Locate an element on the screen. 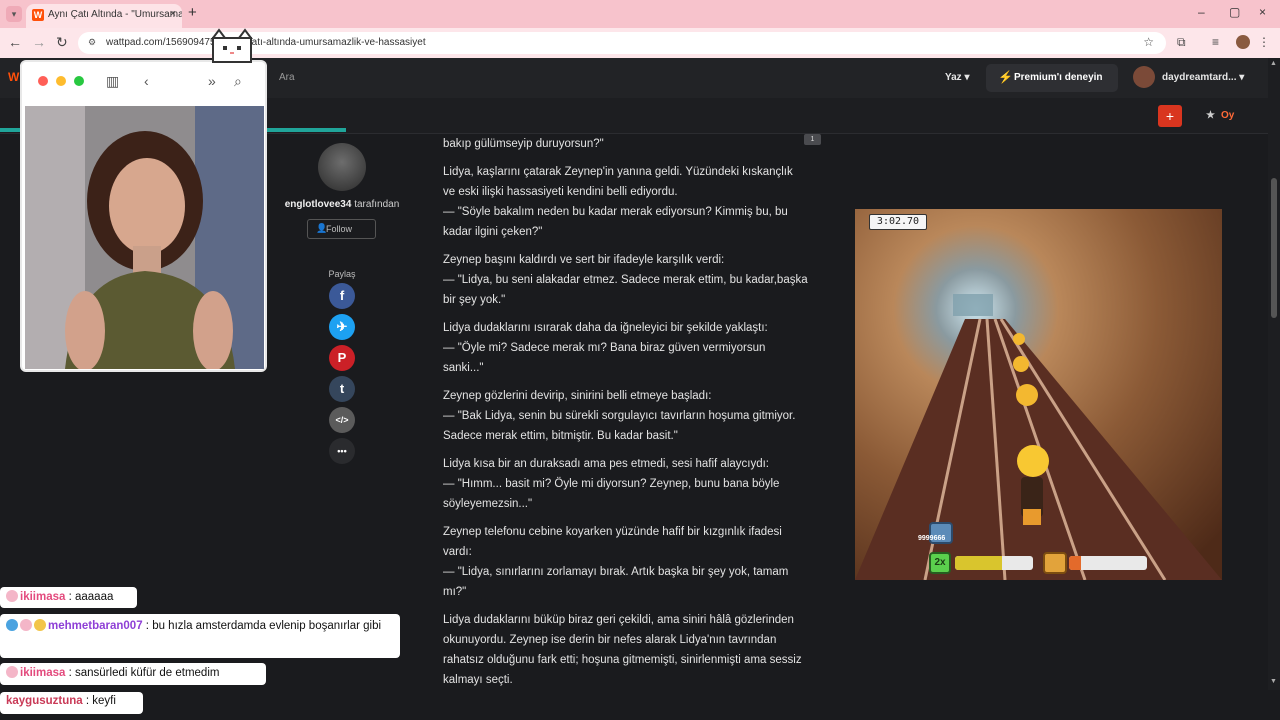  follow-button: 👤 Follow is located at coordinates (341, 229).